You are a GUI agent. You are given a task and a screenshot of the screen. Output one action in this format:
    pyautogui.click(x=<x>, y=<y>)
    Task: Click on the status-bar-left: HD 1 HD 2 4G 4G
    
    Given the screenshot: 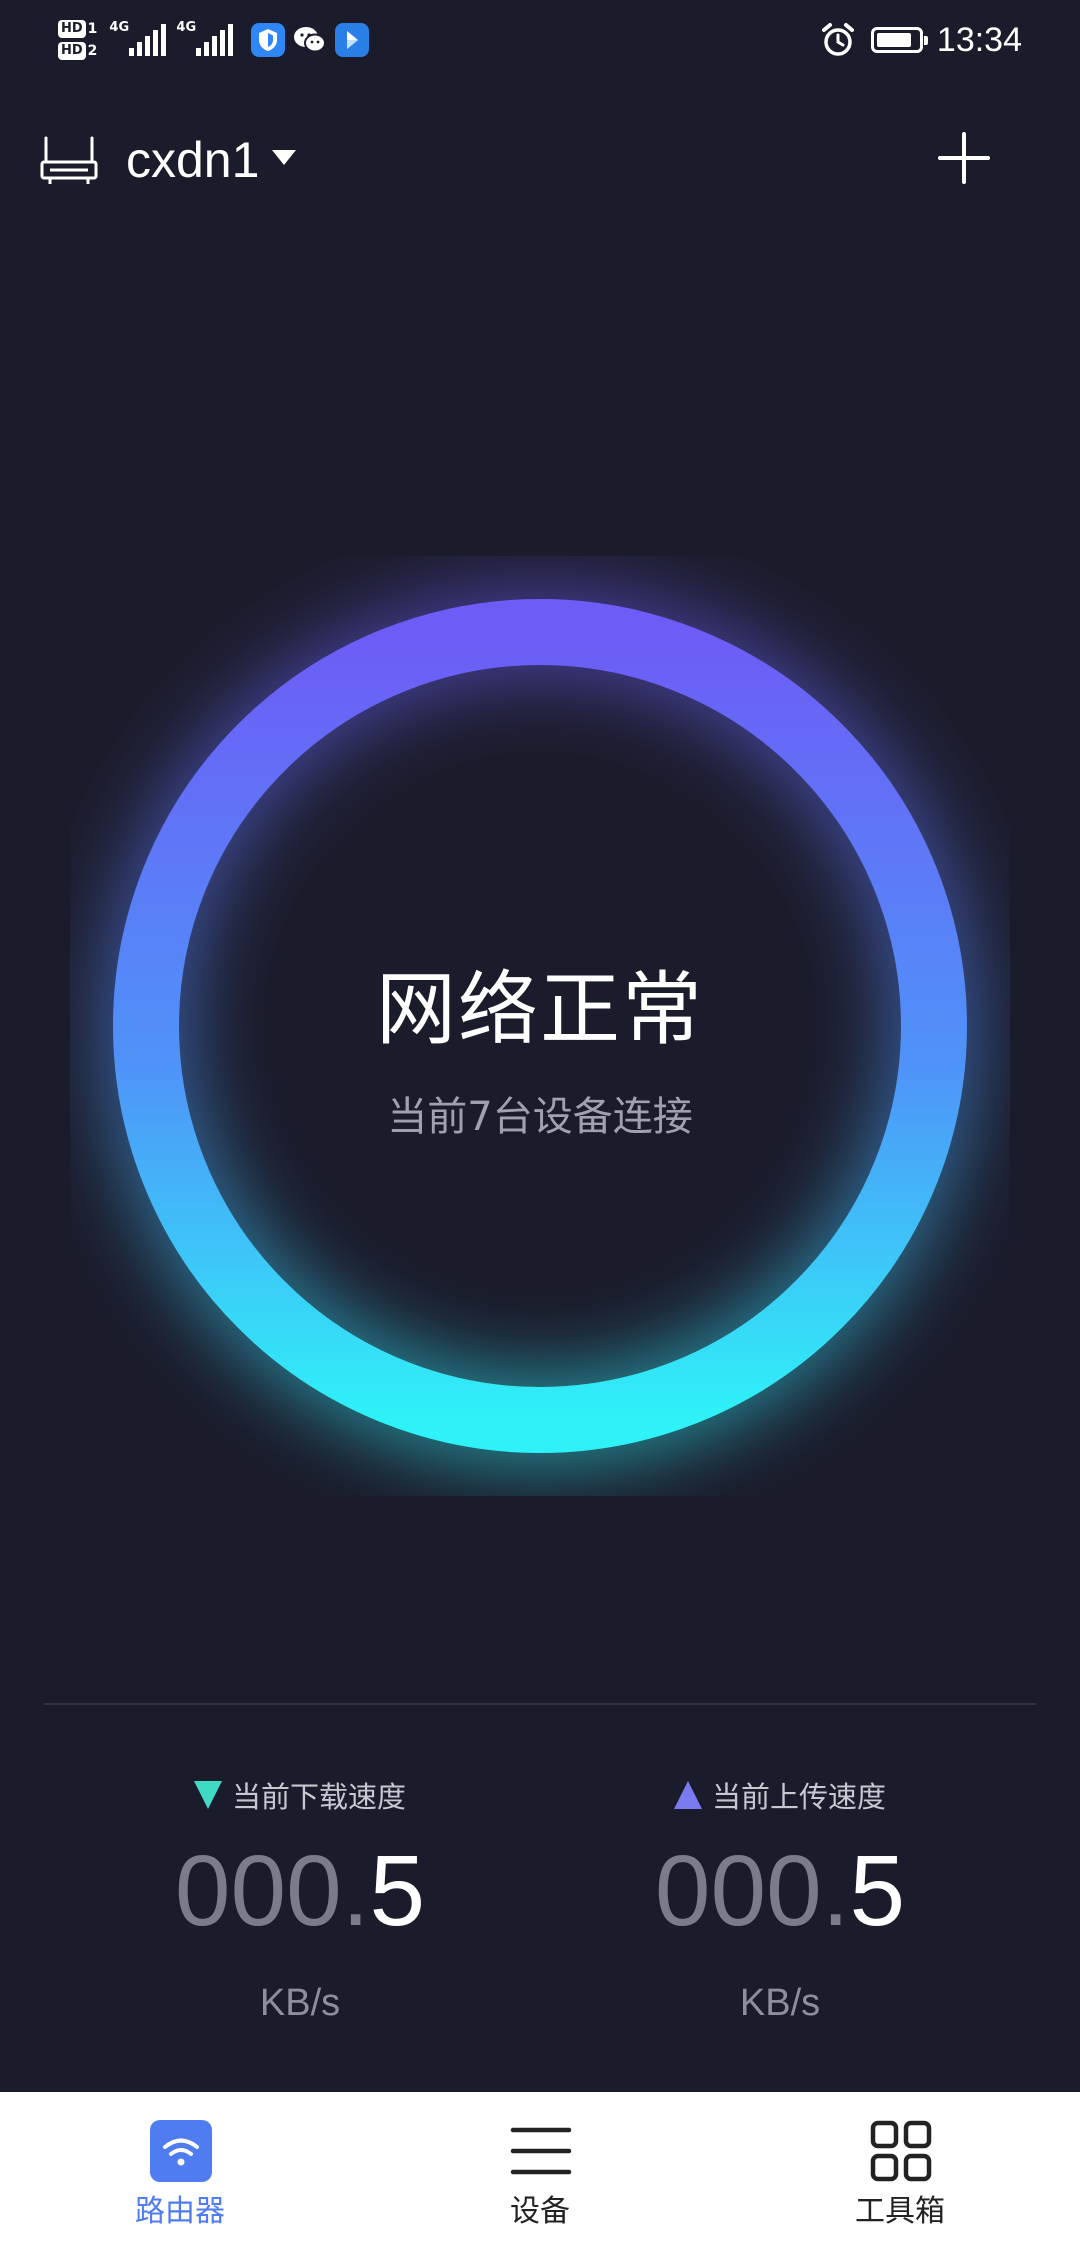 What is the action you would take?
    pyautogui.click(x=214, y=40)
    